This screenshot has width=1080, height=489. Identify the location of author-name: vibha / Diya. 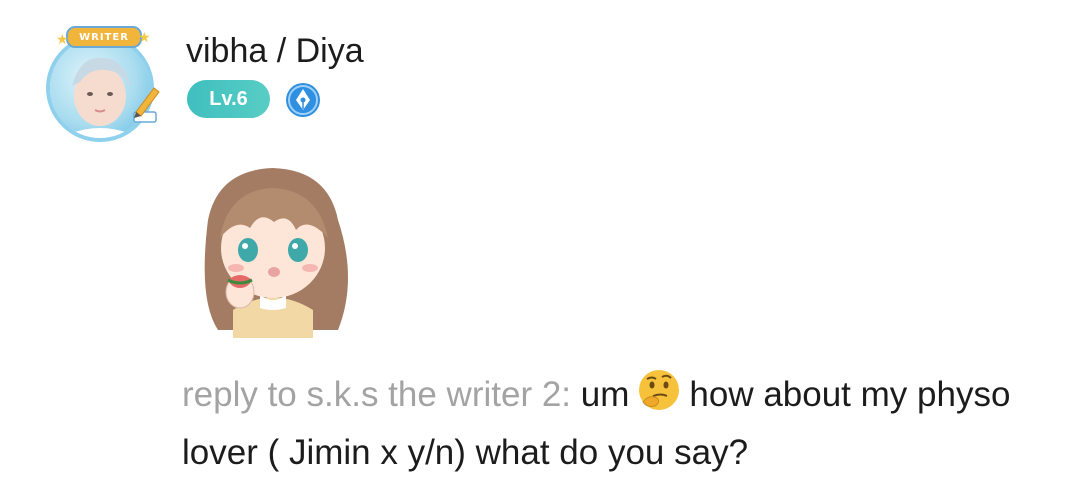
(275, 51).